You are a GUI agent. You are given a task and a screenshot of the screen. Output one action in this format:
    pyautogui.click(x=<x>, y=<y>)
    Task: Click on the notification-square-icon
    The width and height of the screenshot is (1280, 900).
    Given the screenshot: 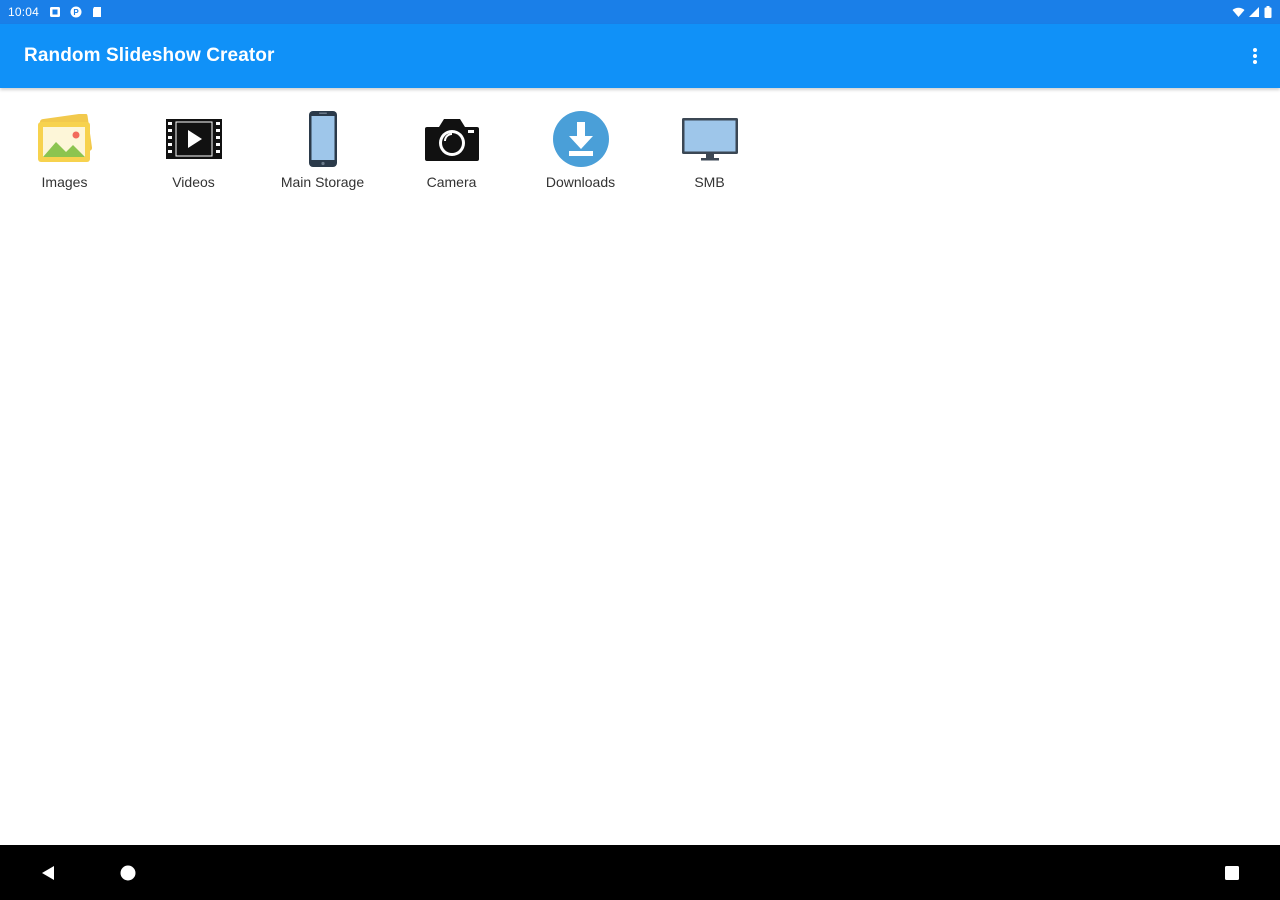 What is the action you would take?
    pyautogui.click(x=55, y=12)
    